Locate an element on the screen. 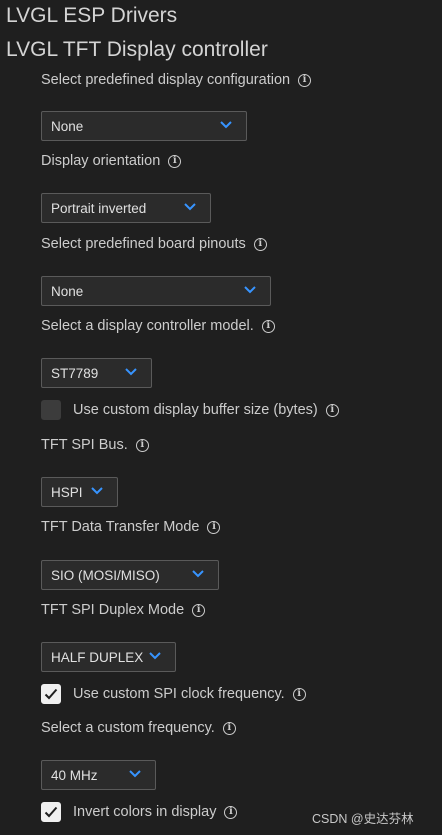  custom-frequency-label: Select a custom frequency. i is located at coordinates (138, 728).